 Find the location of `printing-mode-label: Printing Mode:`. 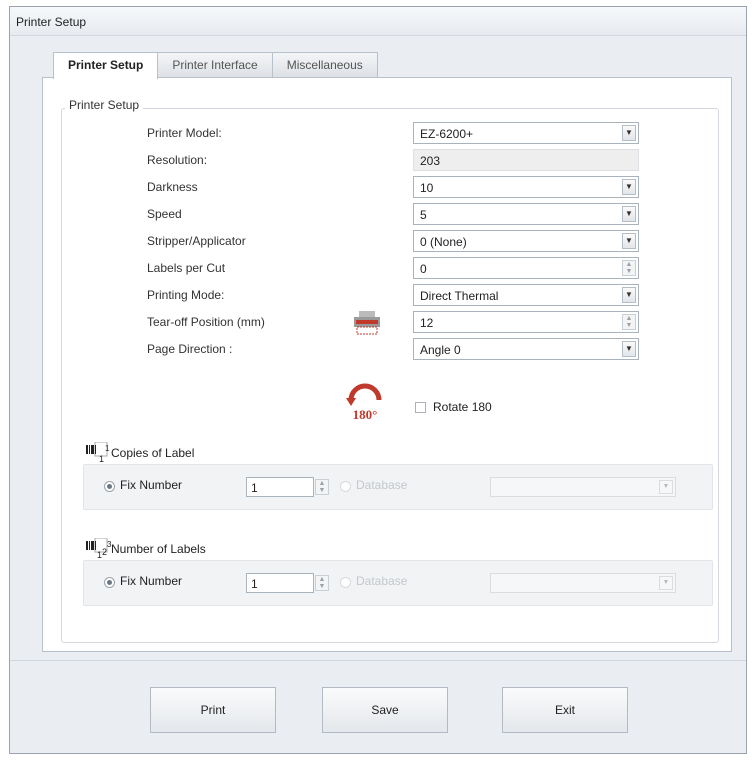

printing-mode-label: Printing Mode: is located at coordinates (186, 295).